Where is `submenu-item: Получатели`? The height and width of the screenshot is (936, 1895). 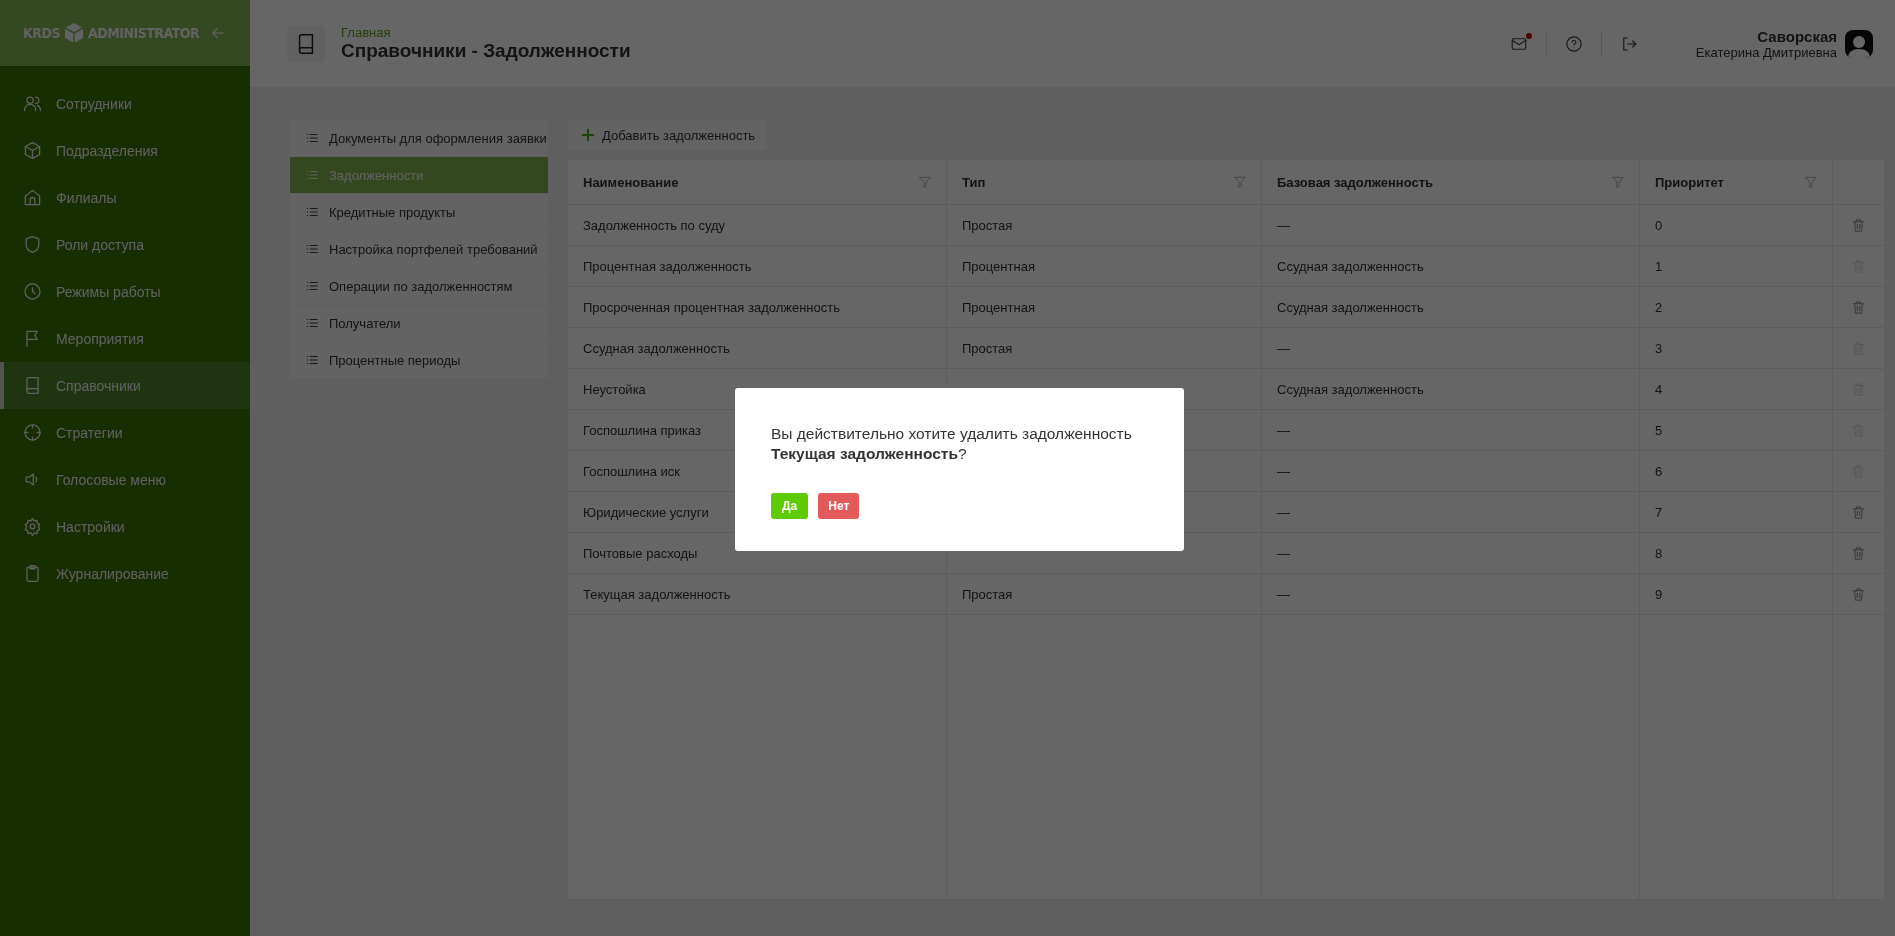
submenu-item: Получатели is located at coordinates (419, 323).